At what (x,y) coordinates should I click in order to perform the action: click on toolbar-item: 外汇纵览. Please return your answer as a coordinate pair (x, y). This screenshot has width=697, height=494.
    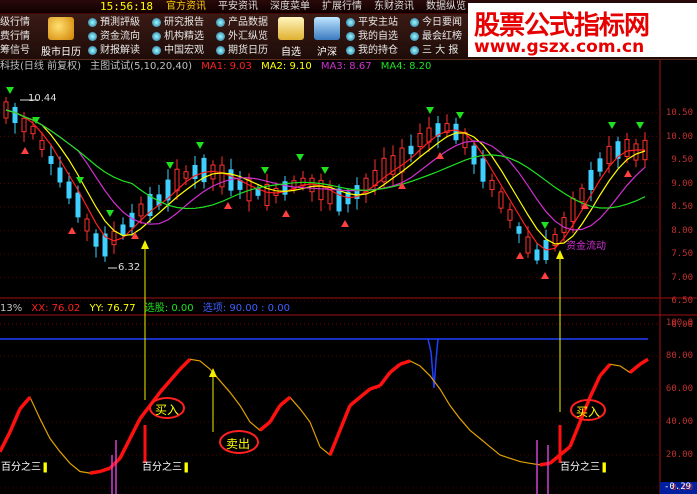
    Looking at the image, I should click on (242, 36).